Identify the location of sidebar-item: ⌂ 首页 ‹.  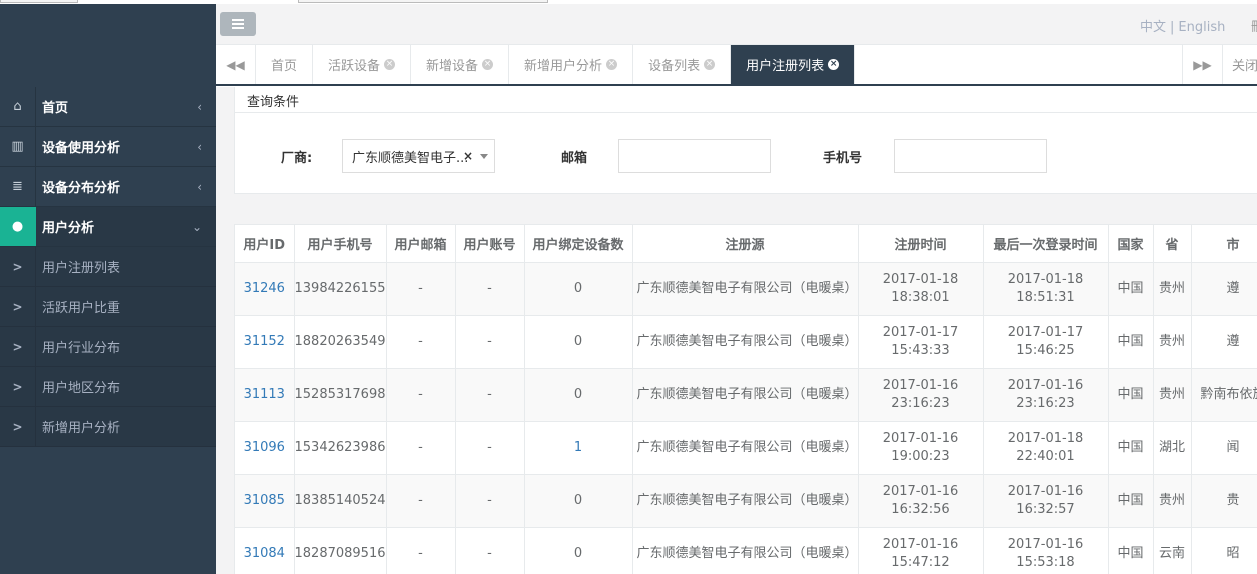
(108, 107).